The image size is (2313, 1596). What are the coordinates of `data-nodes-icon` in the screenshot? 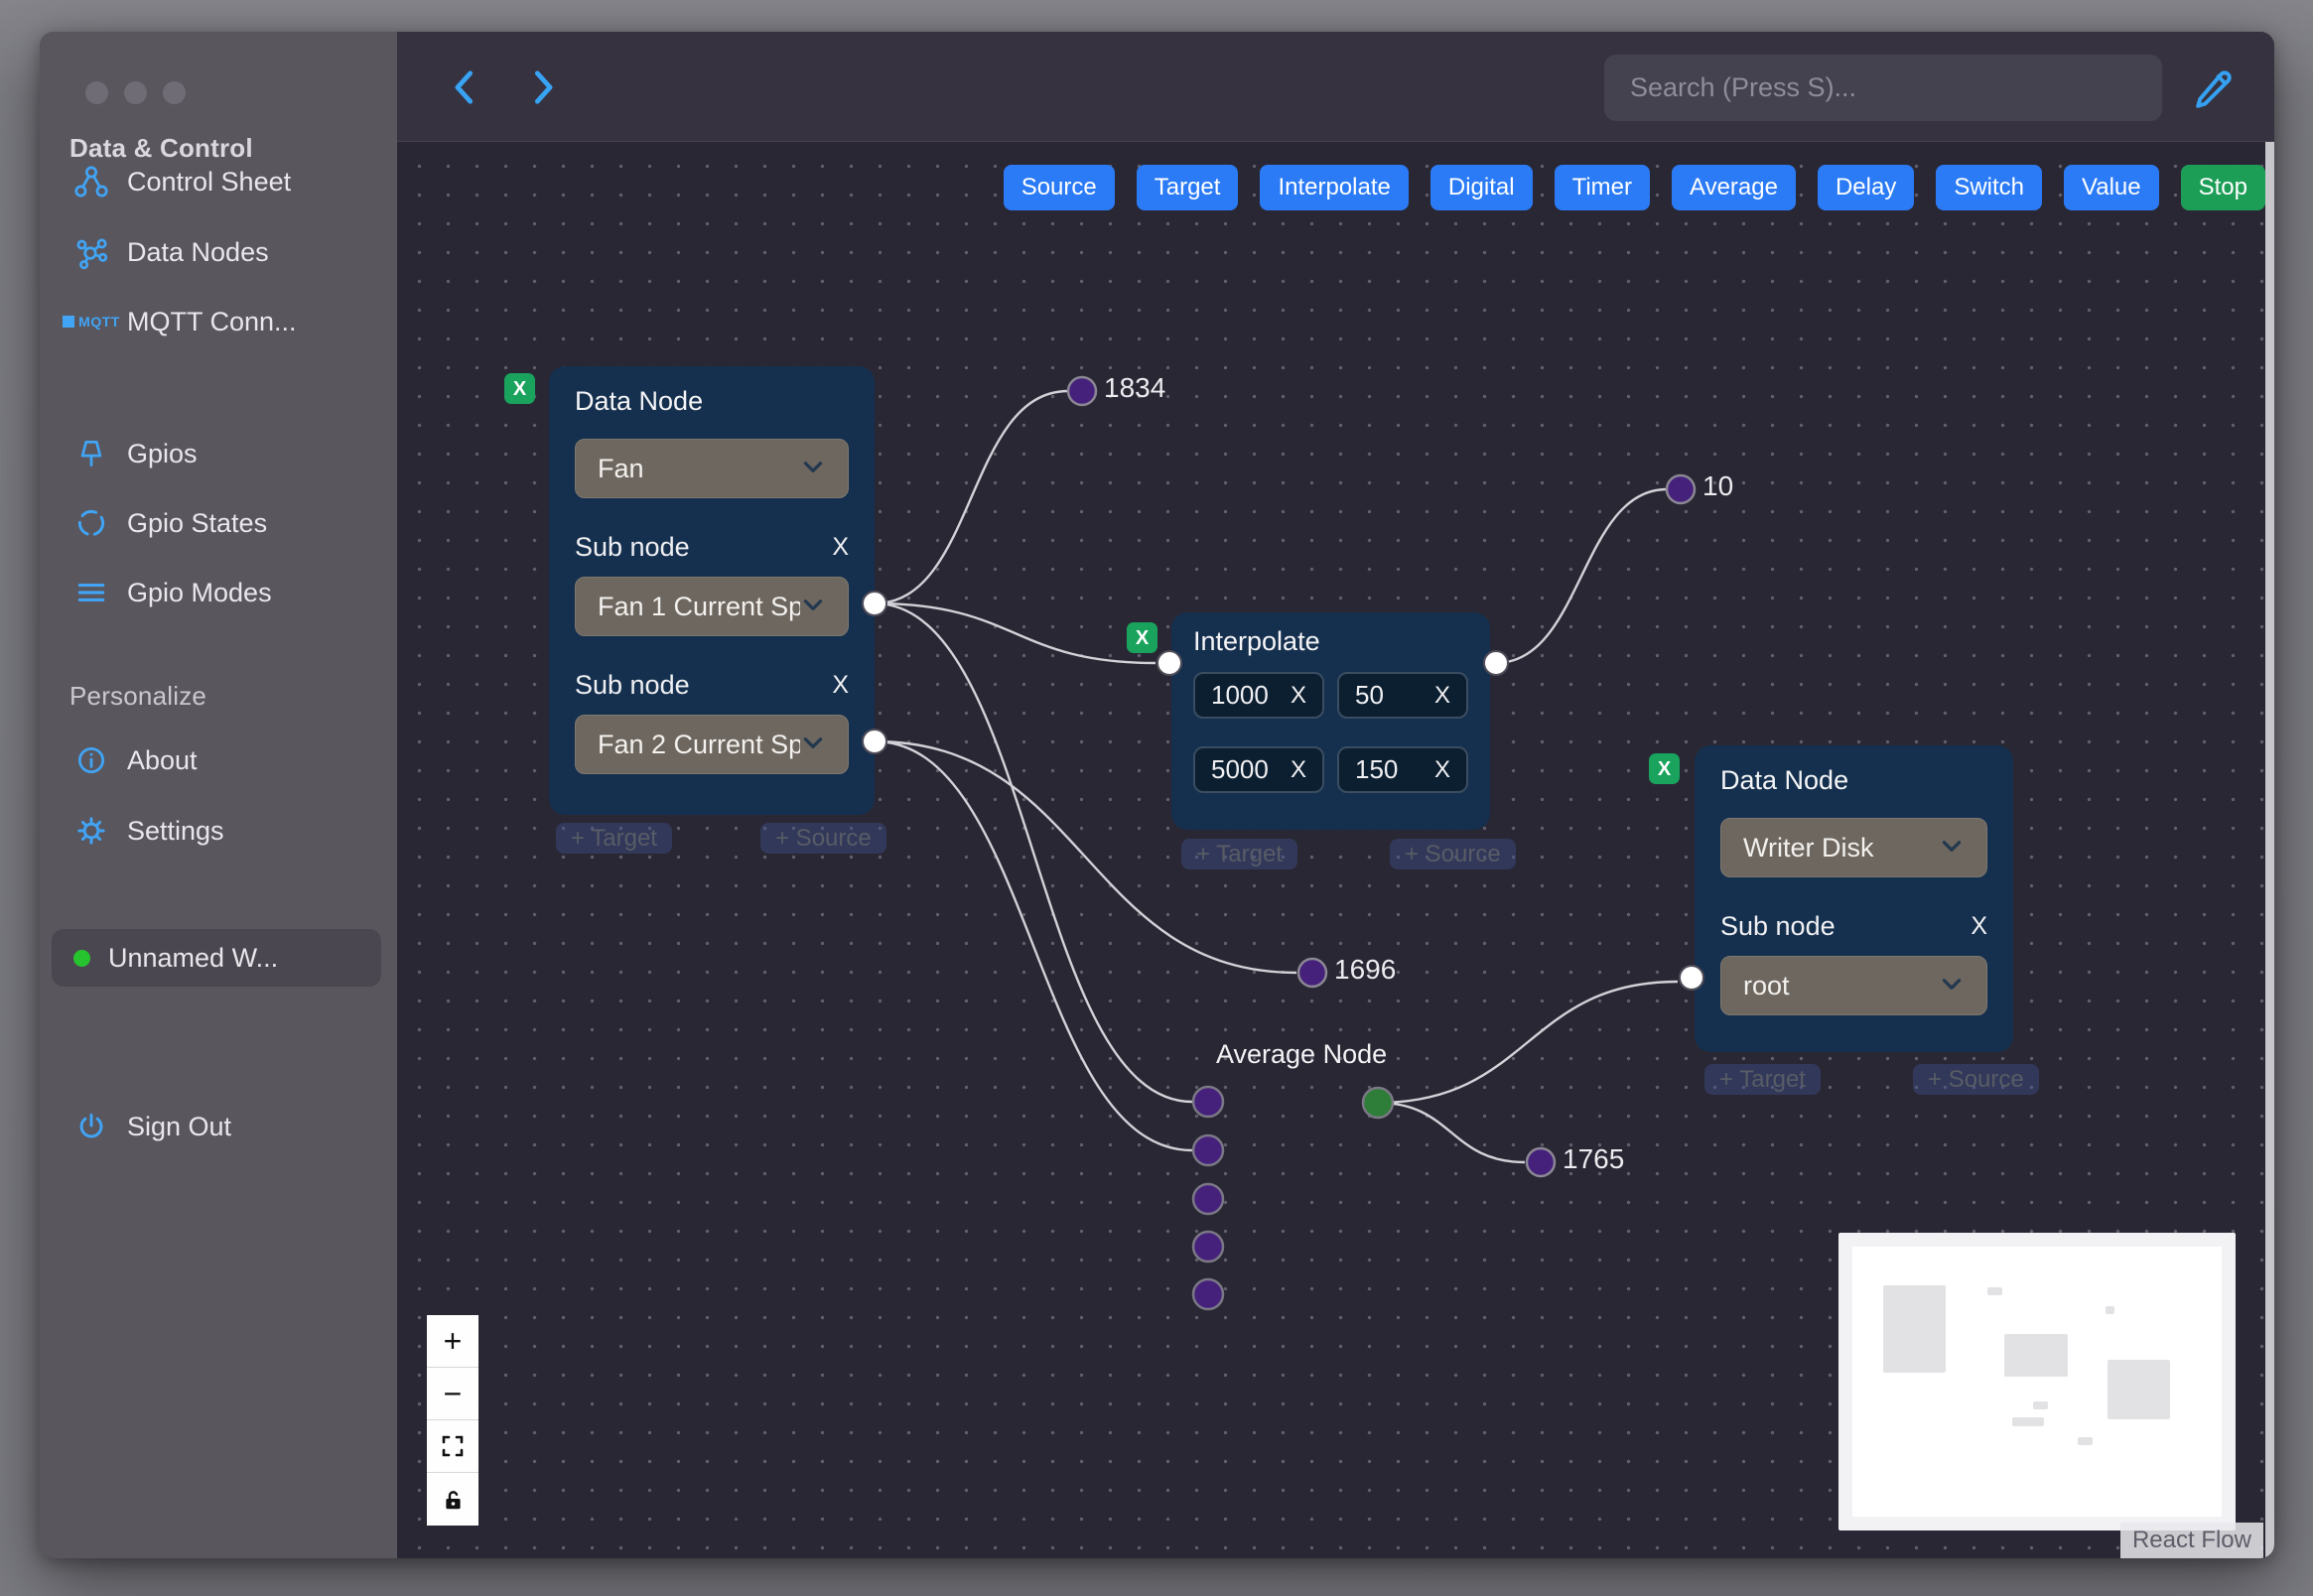 It's located at (91, 252).